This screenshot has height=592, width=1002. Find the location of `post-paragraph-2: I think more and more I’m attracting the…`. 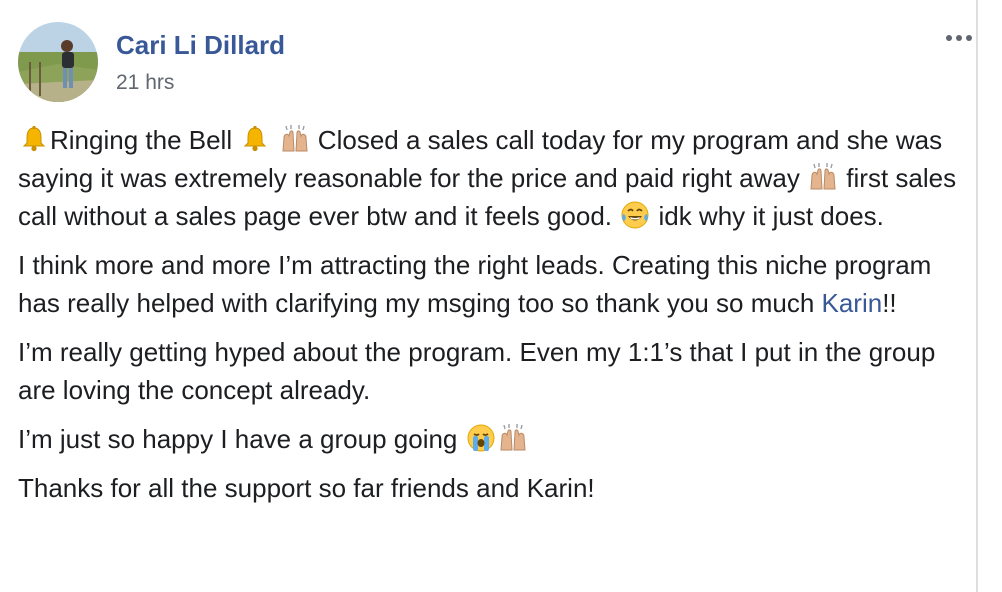

post-paragraph-2: I think more and more I’m attracting the… is located at coordinates (495, 284).